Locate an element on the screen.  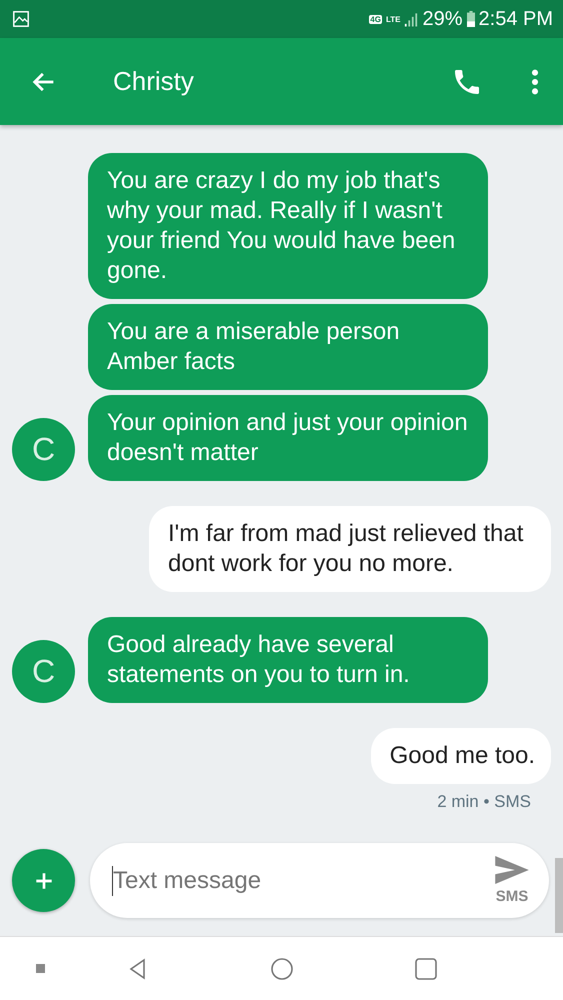
home-icon is located at coordinates (282, 968).